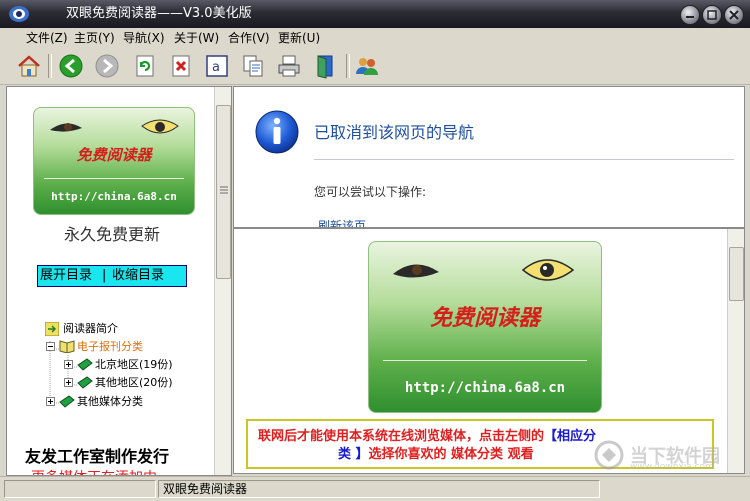  Describe the element at coordinates (107, 66) in the screenshot. I see `forward-icon` at that location.